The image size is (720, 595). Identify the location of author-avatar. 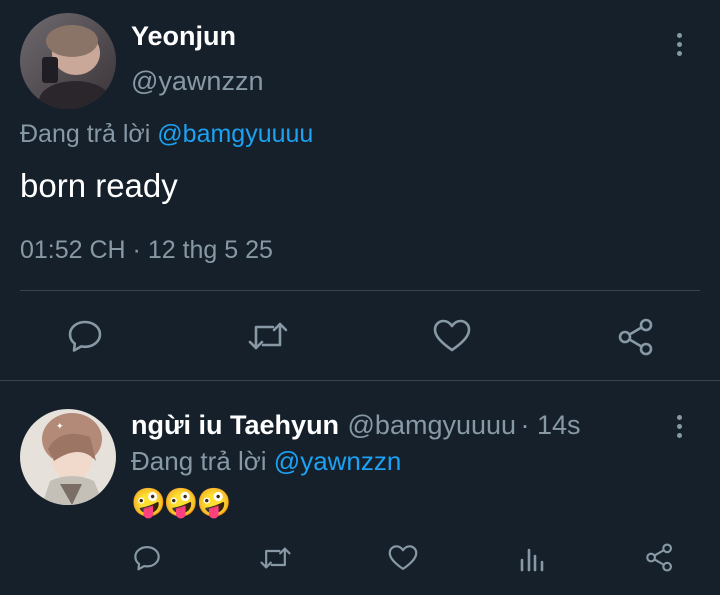
(68, 61).